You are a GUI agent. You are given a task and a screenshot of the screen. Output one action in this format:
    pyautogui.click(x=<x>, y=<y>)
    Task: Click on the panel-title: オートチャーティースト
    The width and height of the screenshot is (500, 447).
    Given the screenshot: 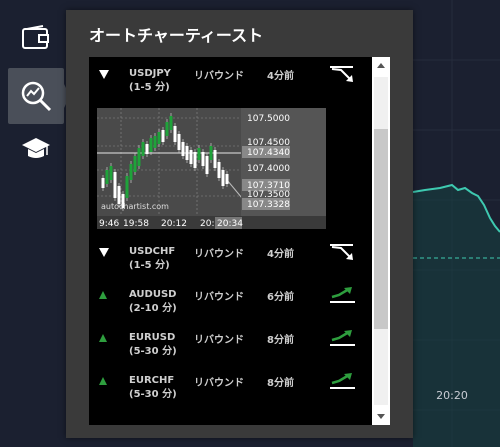 What is the action you would take?
    pyautogui.click(x=176, y=35)
    